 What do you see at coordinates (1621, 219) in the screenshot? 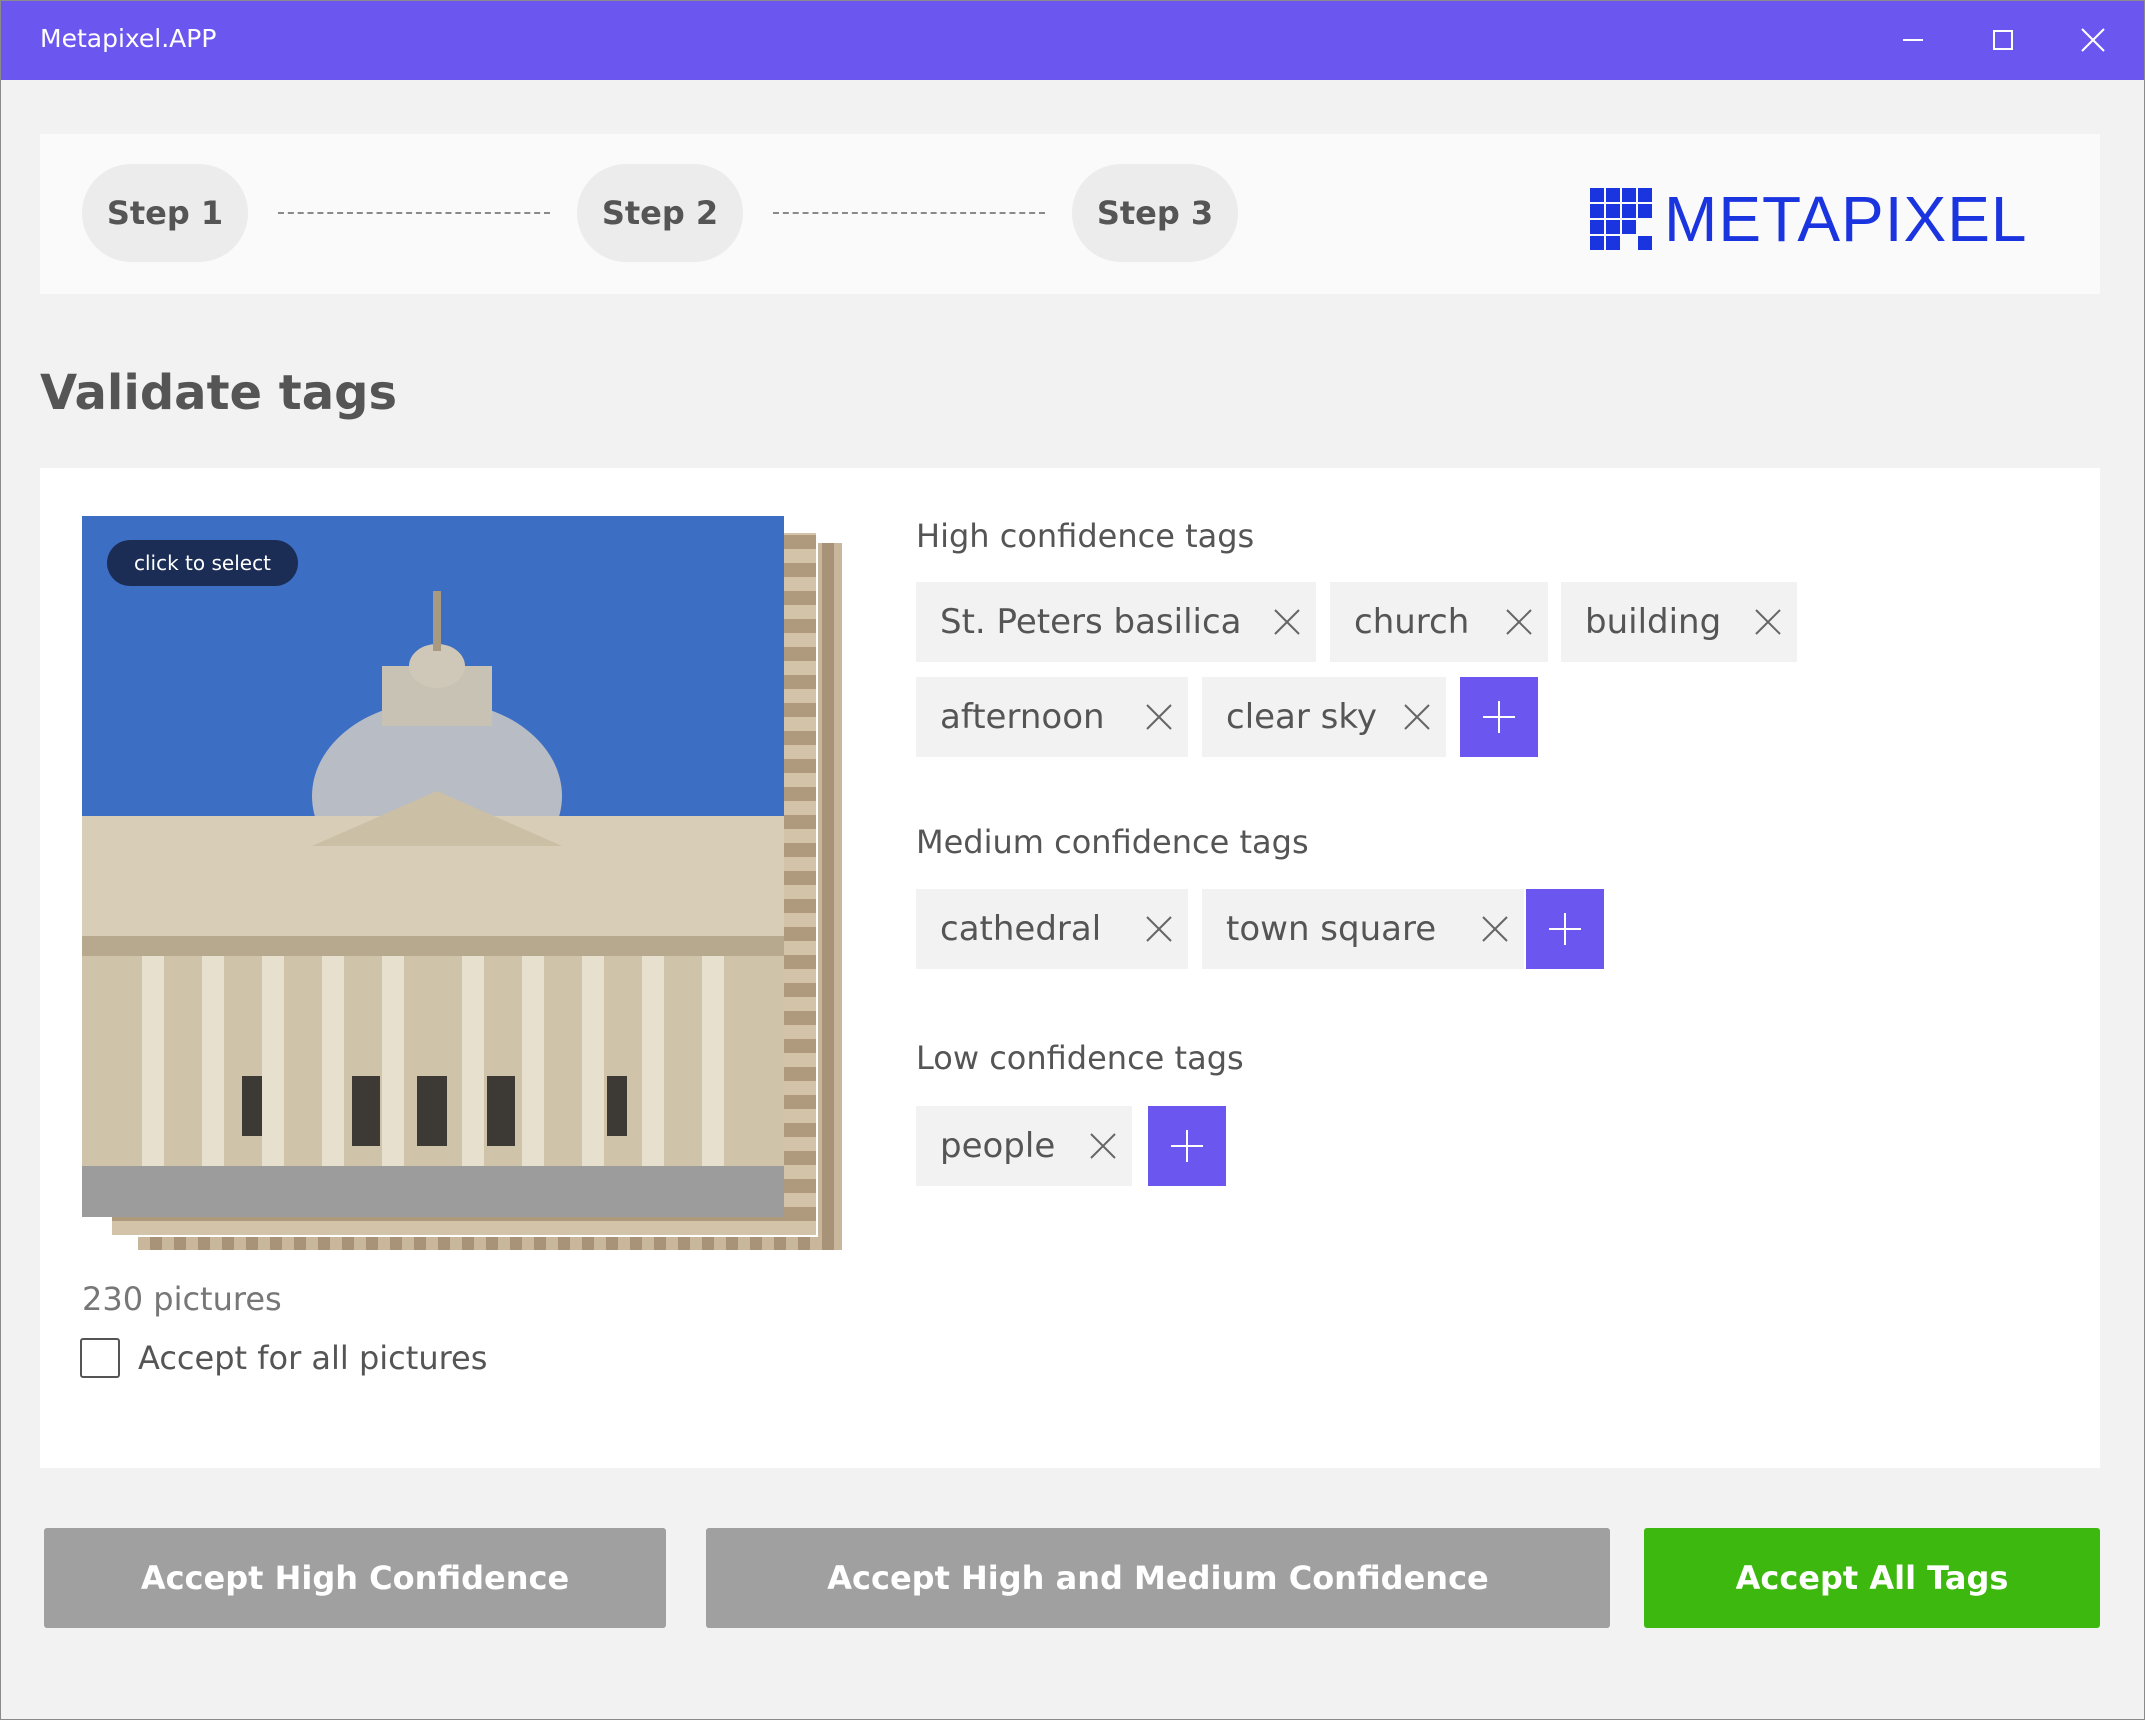
I see `logo-grid-icon` at bounding box center [1621, 219].